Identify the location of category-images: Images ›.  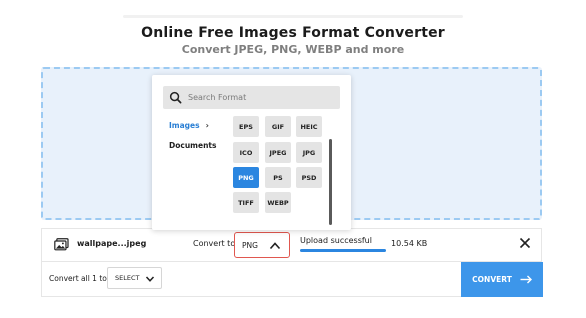
(189, 125).